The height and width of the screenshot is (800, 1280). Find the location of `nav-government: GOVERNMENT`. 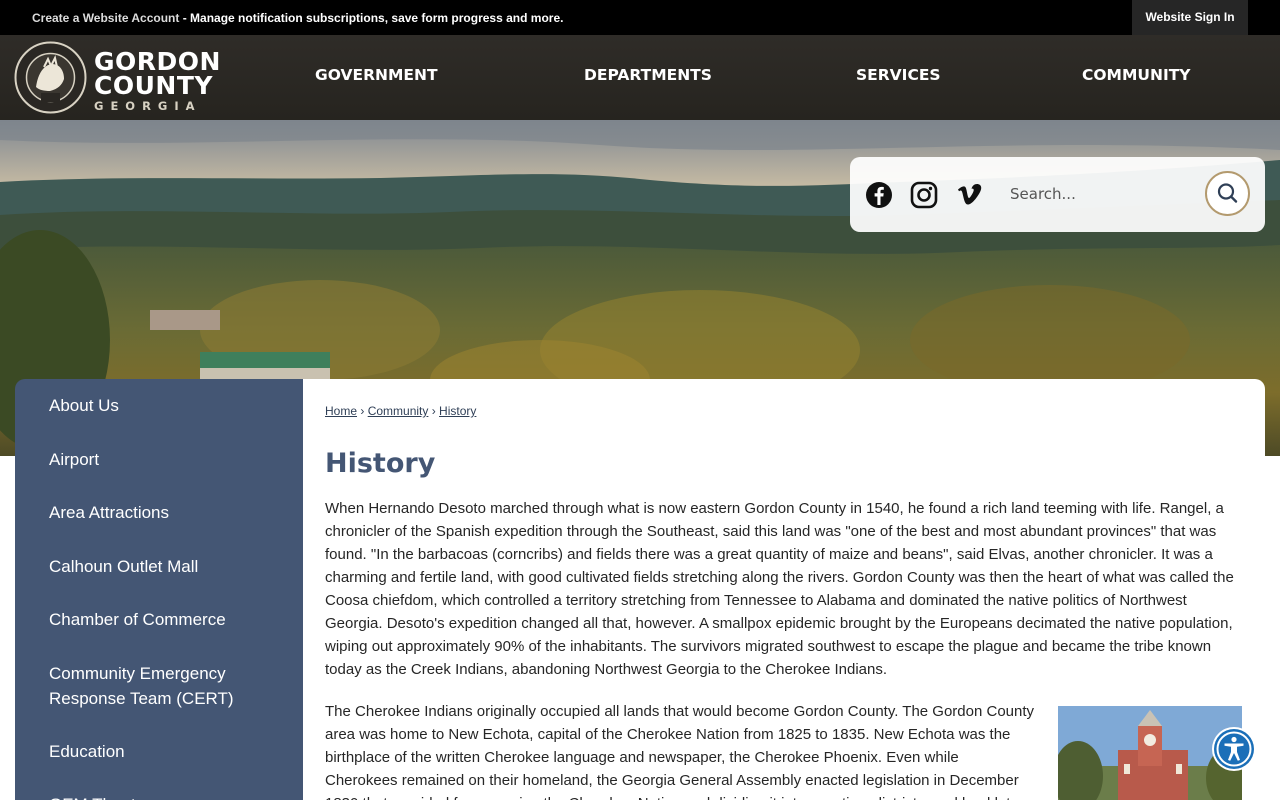

nav-government: GOVERNMENT is located at coordinates (376, 77).